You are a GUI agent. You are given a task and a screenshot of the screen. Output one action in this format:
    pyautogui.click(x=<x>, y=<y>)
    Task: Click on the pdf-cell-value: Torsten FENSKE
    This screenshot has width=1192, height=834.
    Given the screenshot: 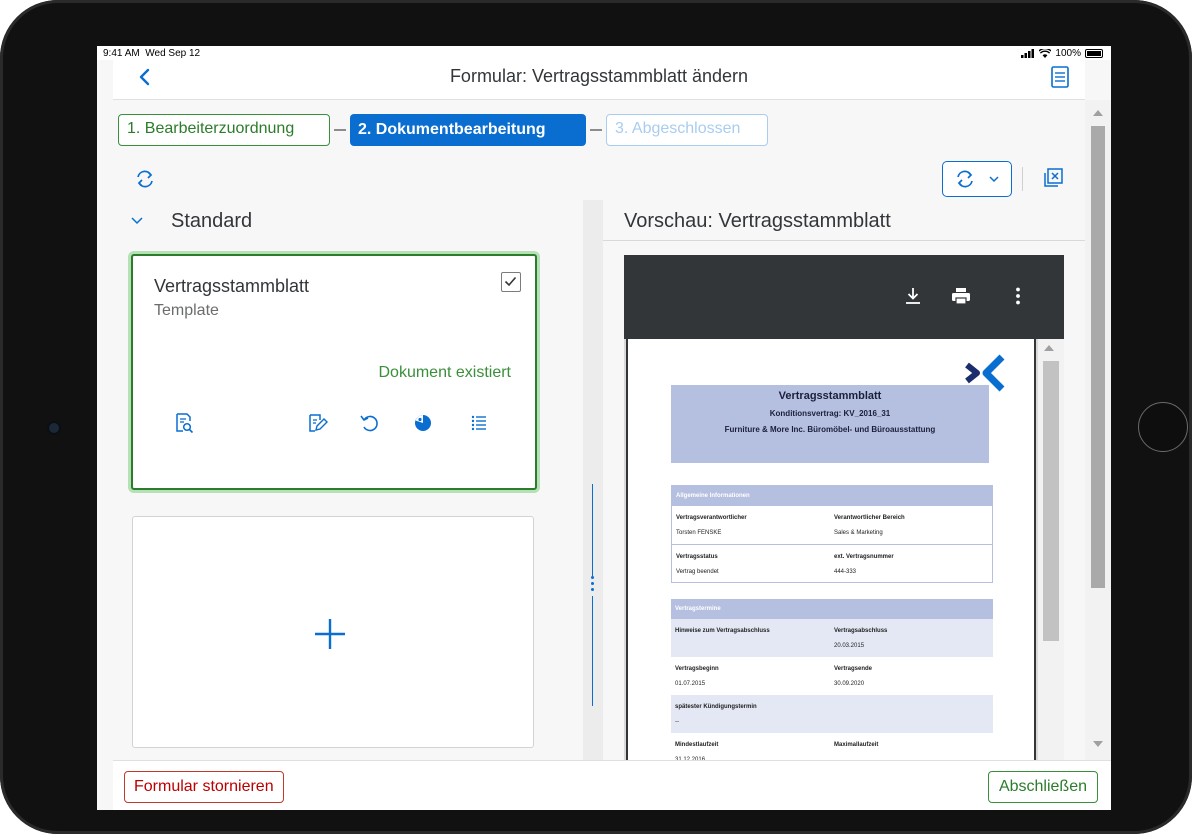 What is the action you would take?
    pyautogui.click(x=699, y=533)
    